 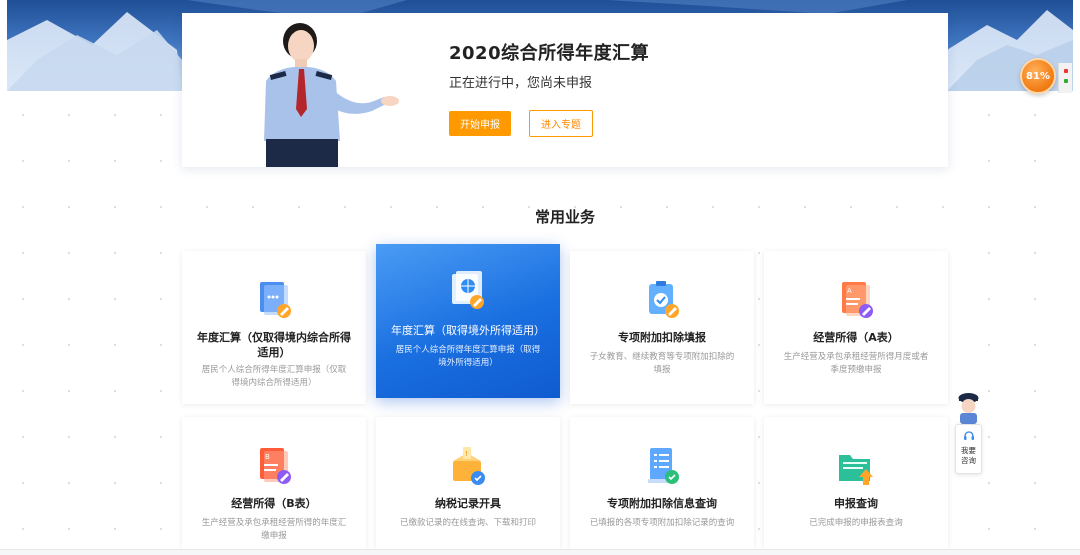 What do you see at coordinates (267, 457) in the screenshot?
I see `svg-text: B` at bounding box center [267, 457].